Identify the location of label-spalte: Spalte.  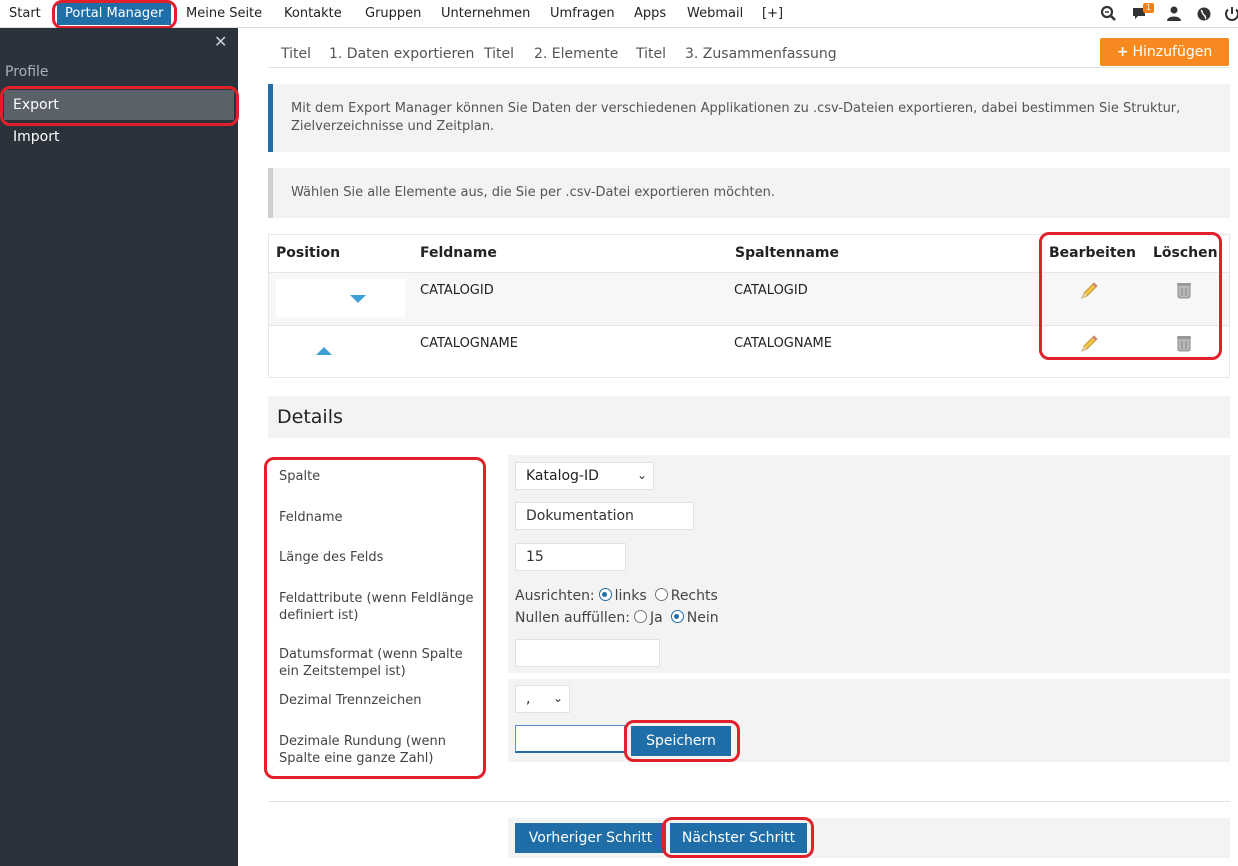
(300, 476).